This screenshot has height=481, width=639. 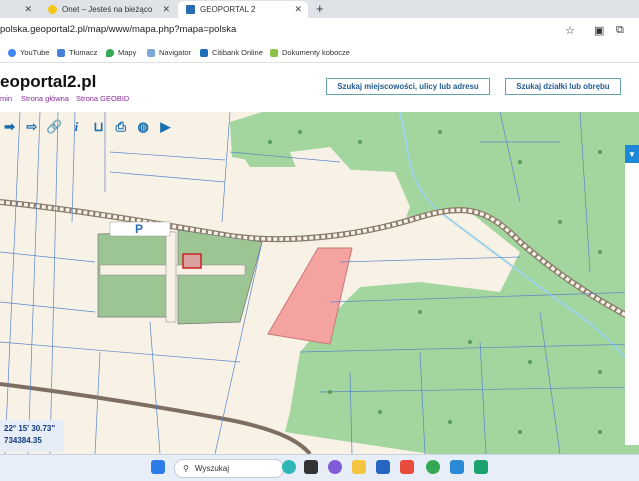 I want to click on tab-onet: Onet – Jesteś na bieżąco ✕, so click(x=108, y=9).